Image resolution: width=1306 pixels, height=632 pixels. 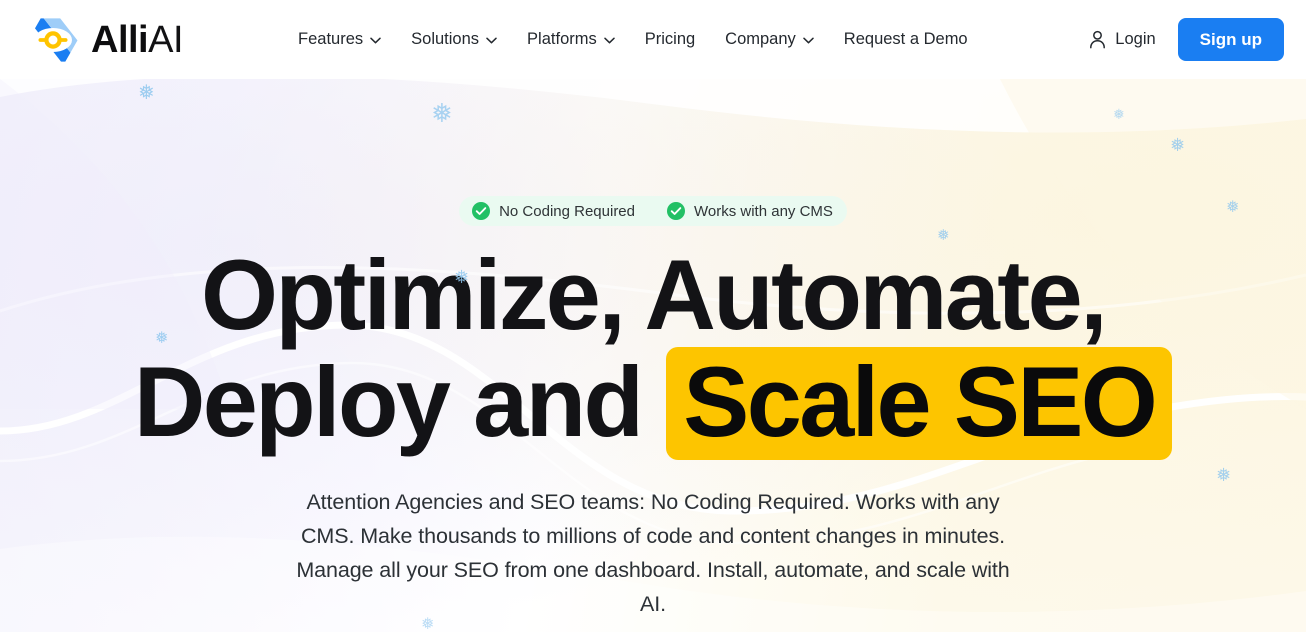 I want to click on nav-item-pricing: Pricing, so click(x=670, y=39).